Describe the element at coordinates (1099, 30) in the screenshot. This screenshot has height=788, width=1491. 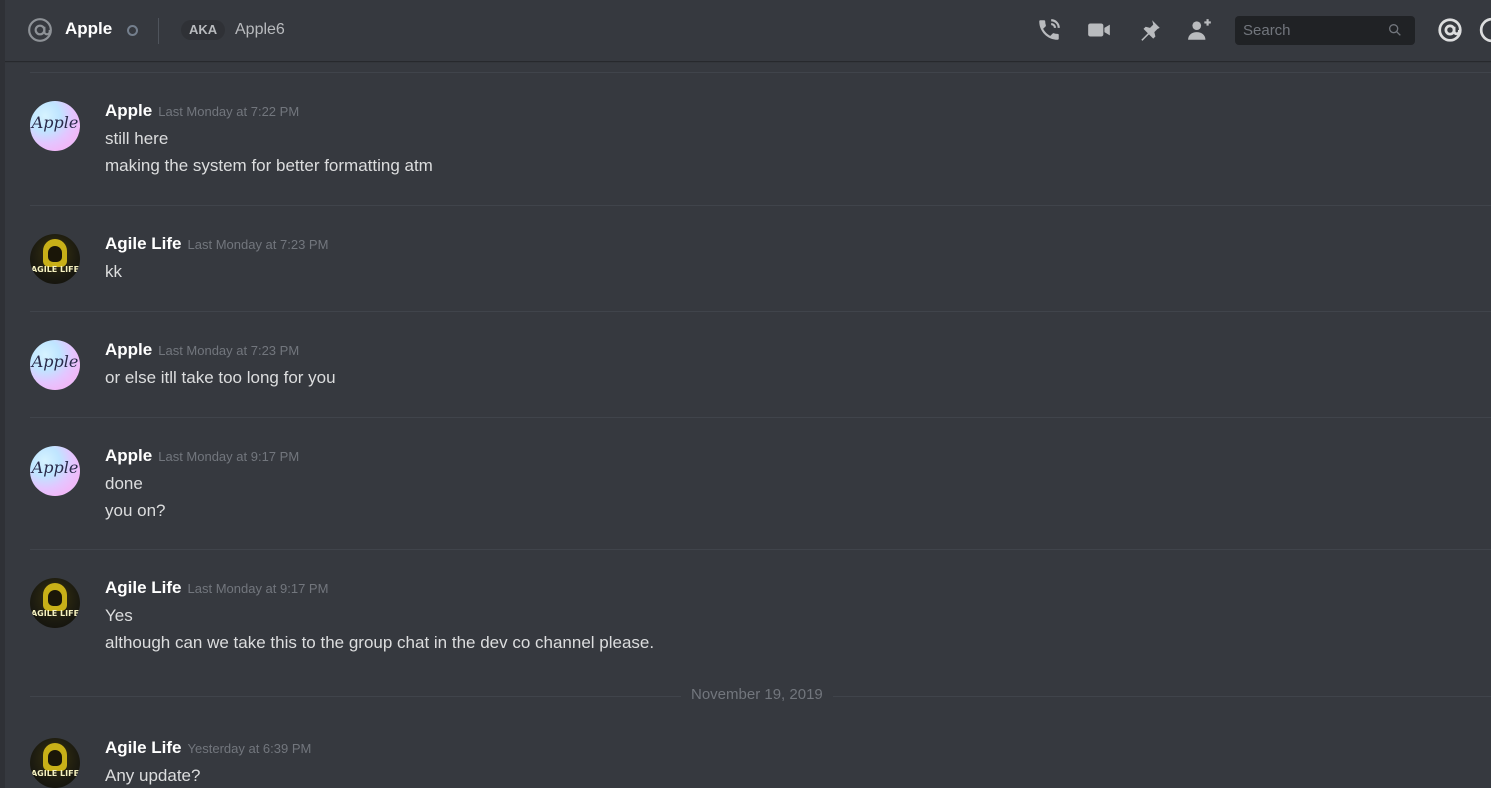
I see `video-icon` at that location.